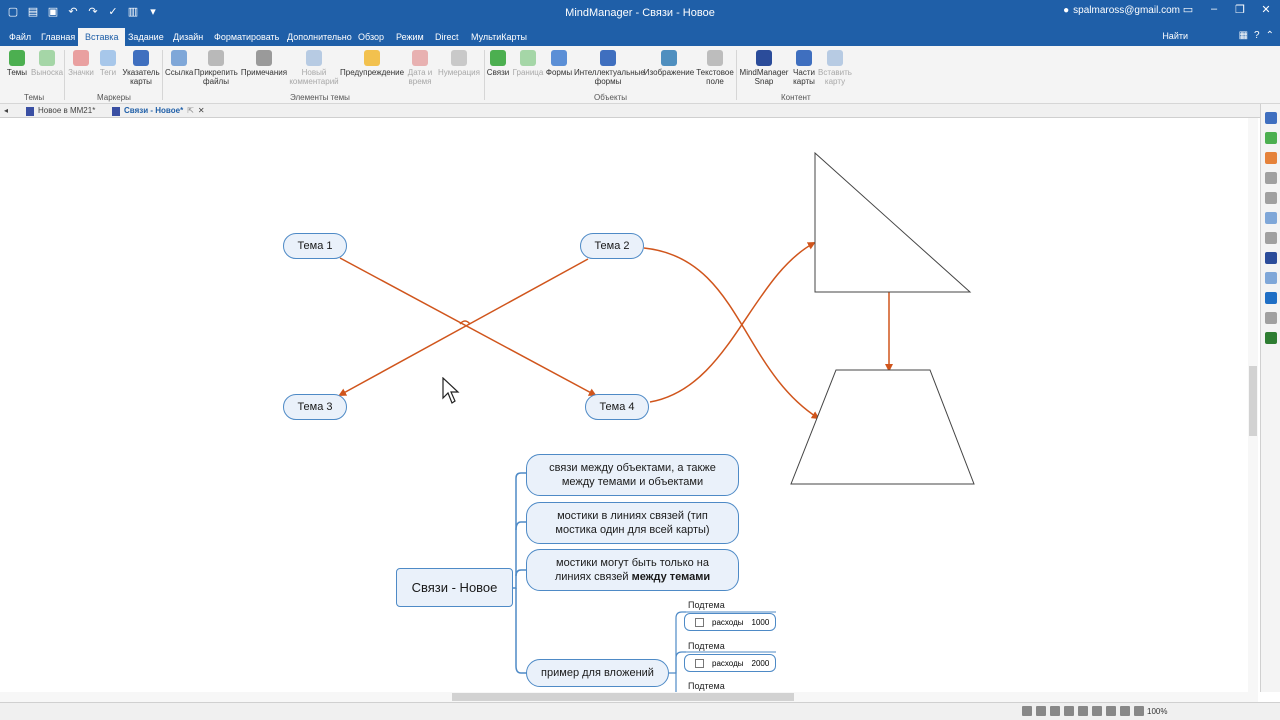  I want to click on shapes-button: Формы, so click(559, 63).